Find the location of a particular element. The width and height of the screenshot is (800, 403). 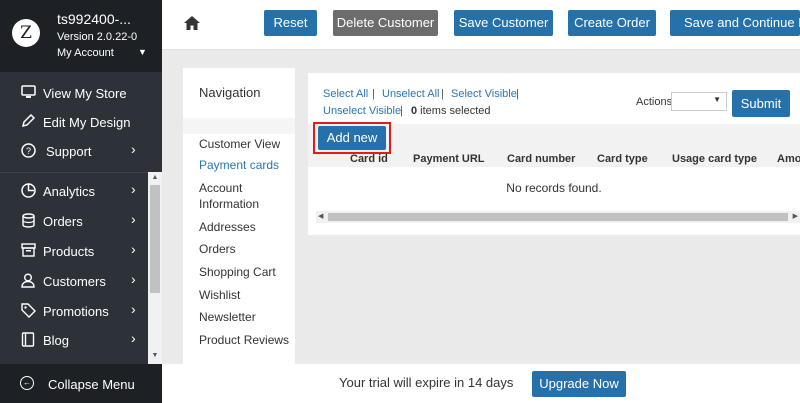

database-icon is located at coordinates (28, 221).